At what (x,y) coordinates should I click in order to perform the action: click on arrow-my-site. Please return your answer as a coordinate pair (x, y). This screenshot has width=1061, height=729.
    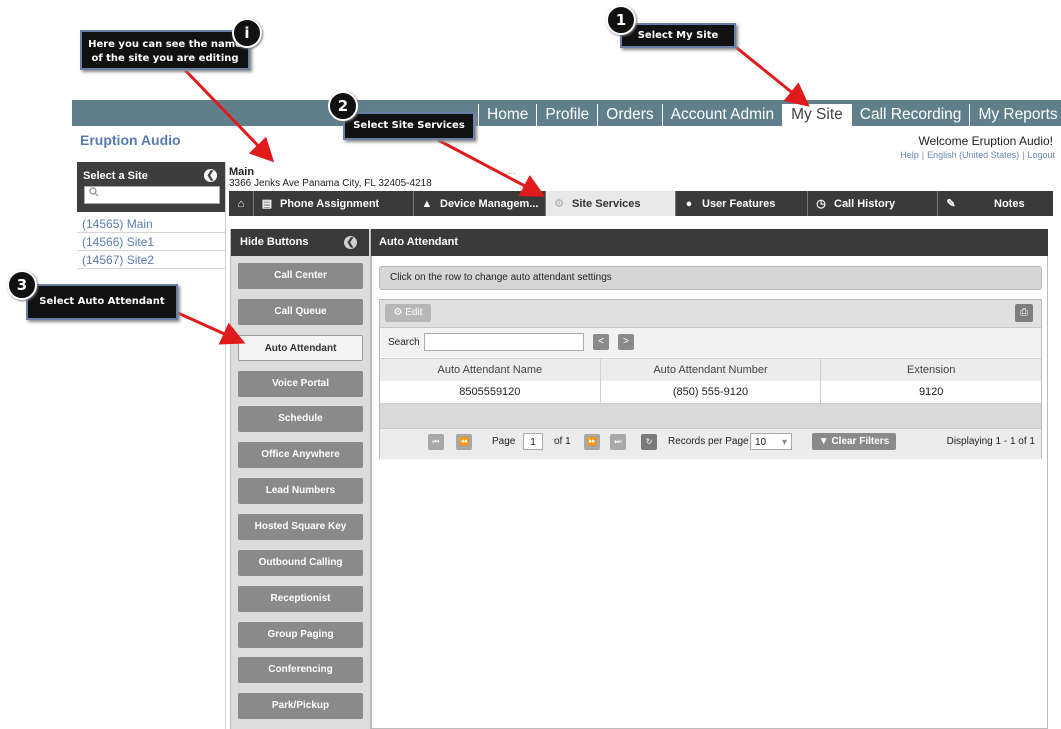
    Looking at the image, I should click on (770, 74).